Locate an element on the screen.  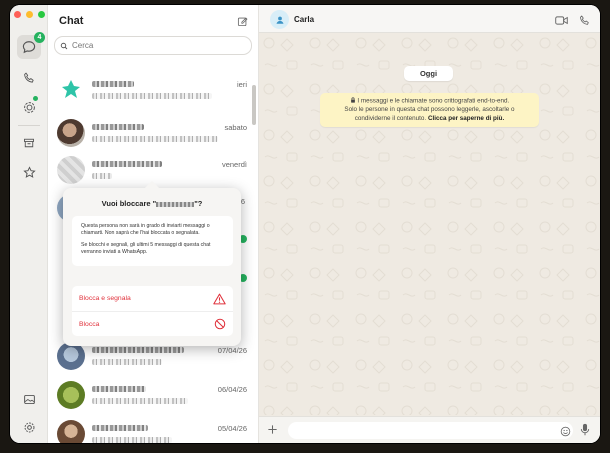
video-camera-icon is located at coordinates (561, 20).